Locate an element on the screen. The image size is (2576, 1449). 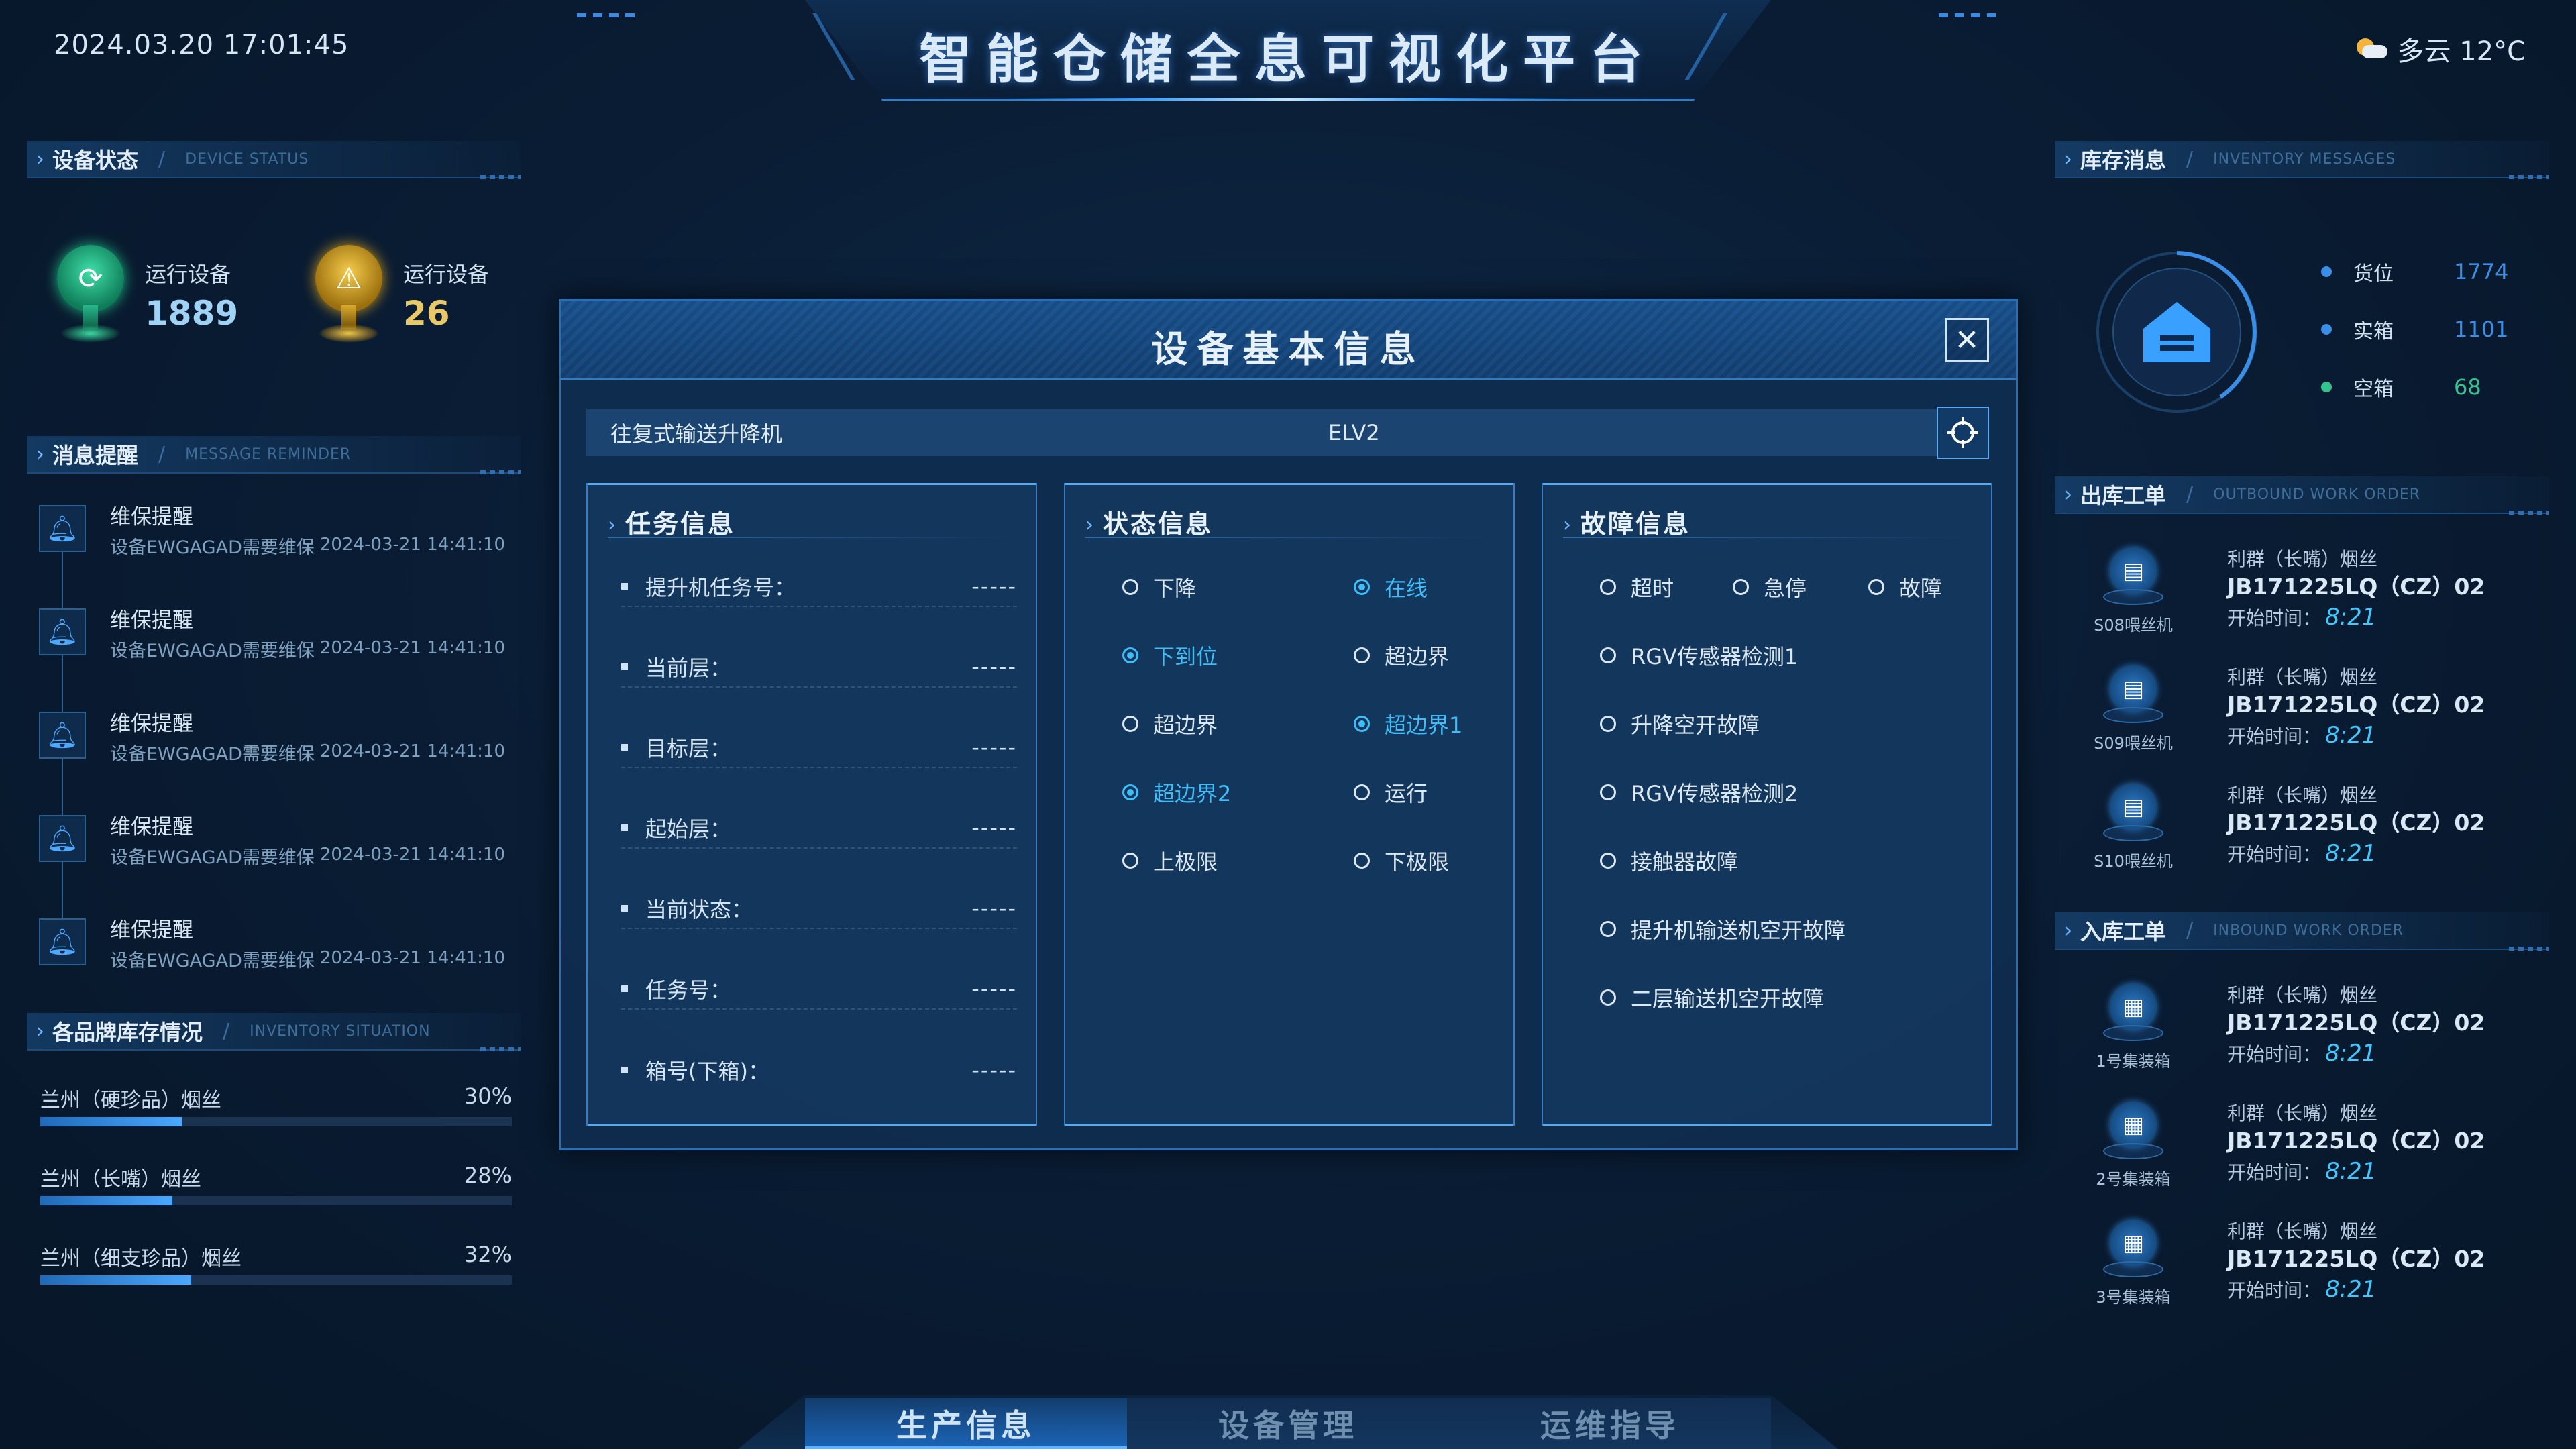
radio-label: RGV传感器检测1 is located at coordinates (1715, 656).